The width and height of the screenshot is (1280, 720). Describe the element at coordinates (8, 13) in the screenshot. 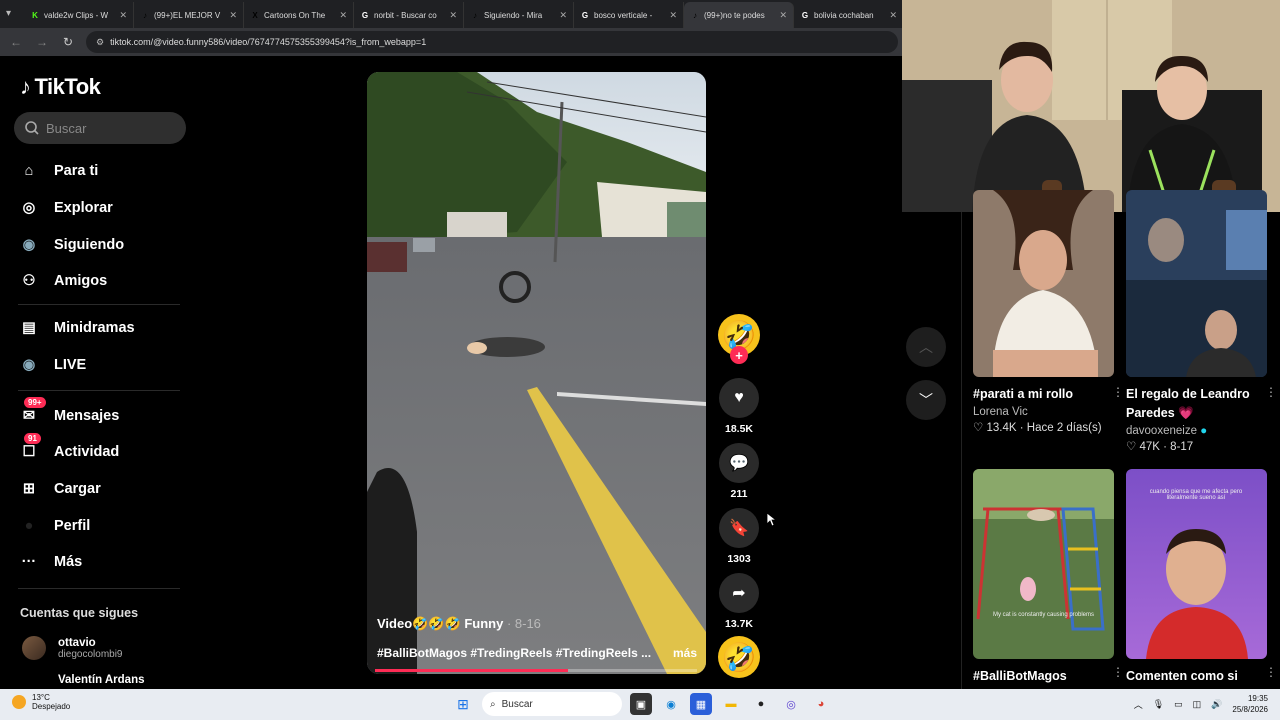

I see `tab-search-icon: ▾` at that location.